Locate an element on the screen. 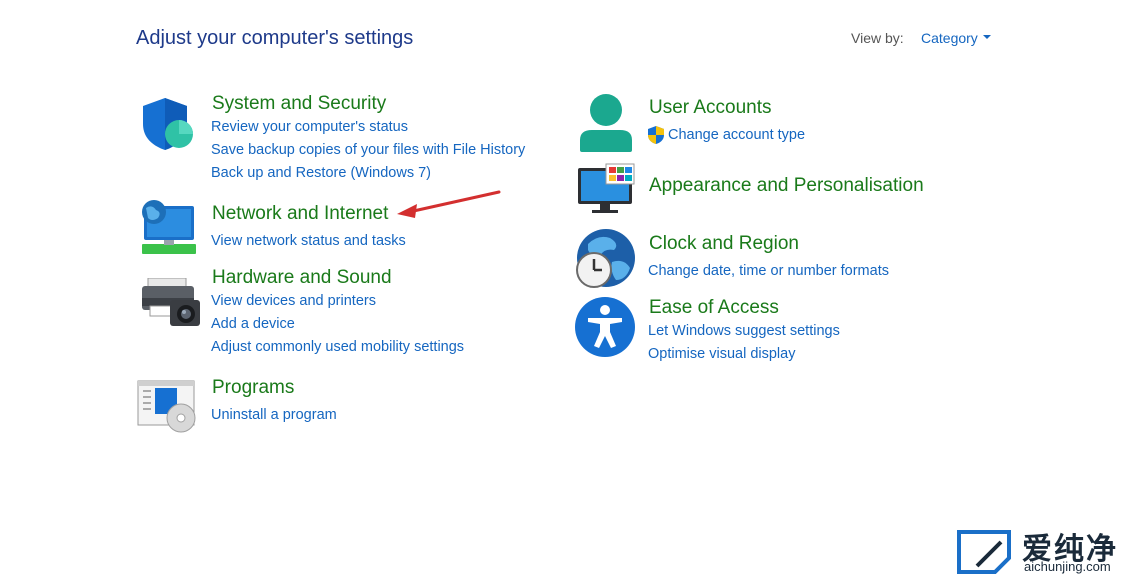 Image resolution: width=1144 pixels, height=581 pixels. category-heading-ease-of-access: Ease of Access is located at coordinates (714, 308).